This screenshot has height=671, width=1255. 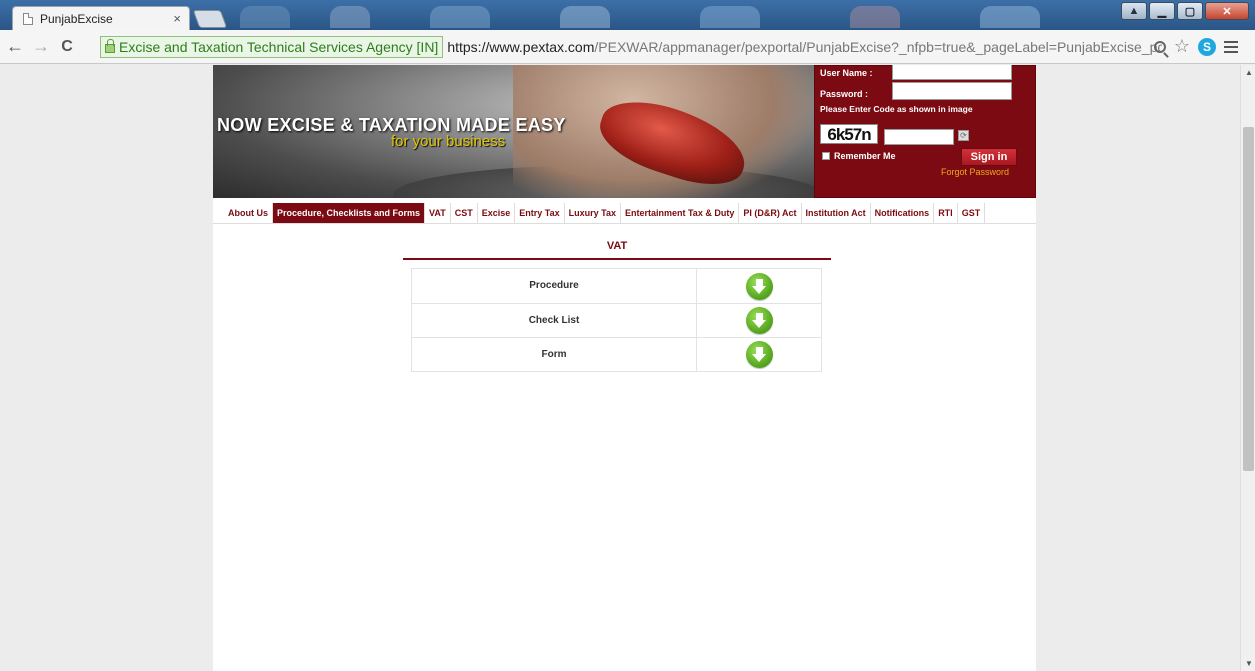 What do you see at coordinates (952, 91) in the screenshot?
I see `password-input` at bounding box center [952, 91].